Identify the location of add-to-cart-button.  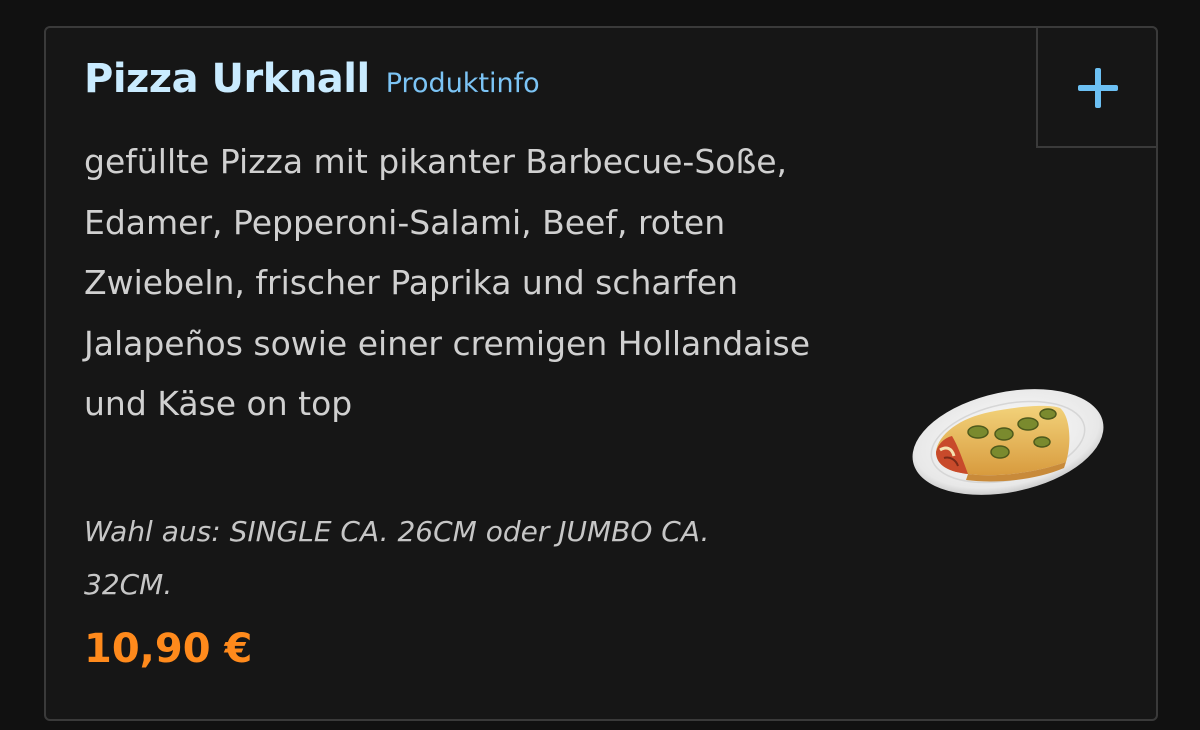
(1097, 87).